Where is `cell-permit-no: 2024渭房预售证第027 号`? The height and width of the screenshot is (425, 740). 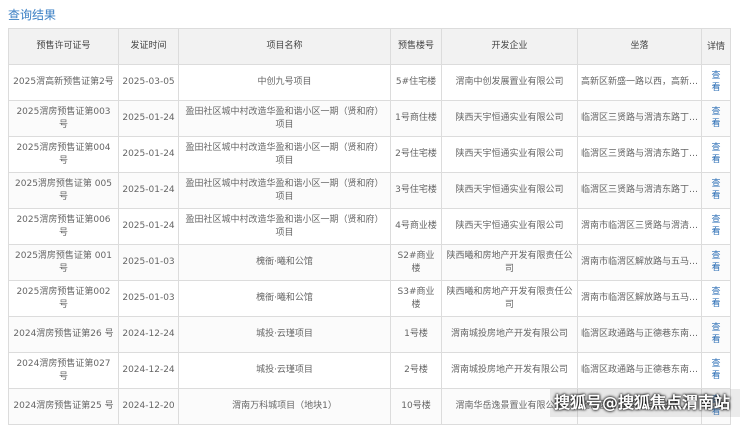
cell-permit-no: 2024渭房预售证第027 号 is located at coordinates (63, 370).